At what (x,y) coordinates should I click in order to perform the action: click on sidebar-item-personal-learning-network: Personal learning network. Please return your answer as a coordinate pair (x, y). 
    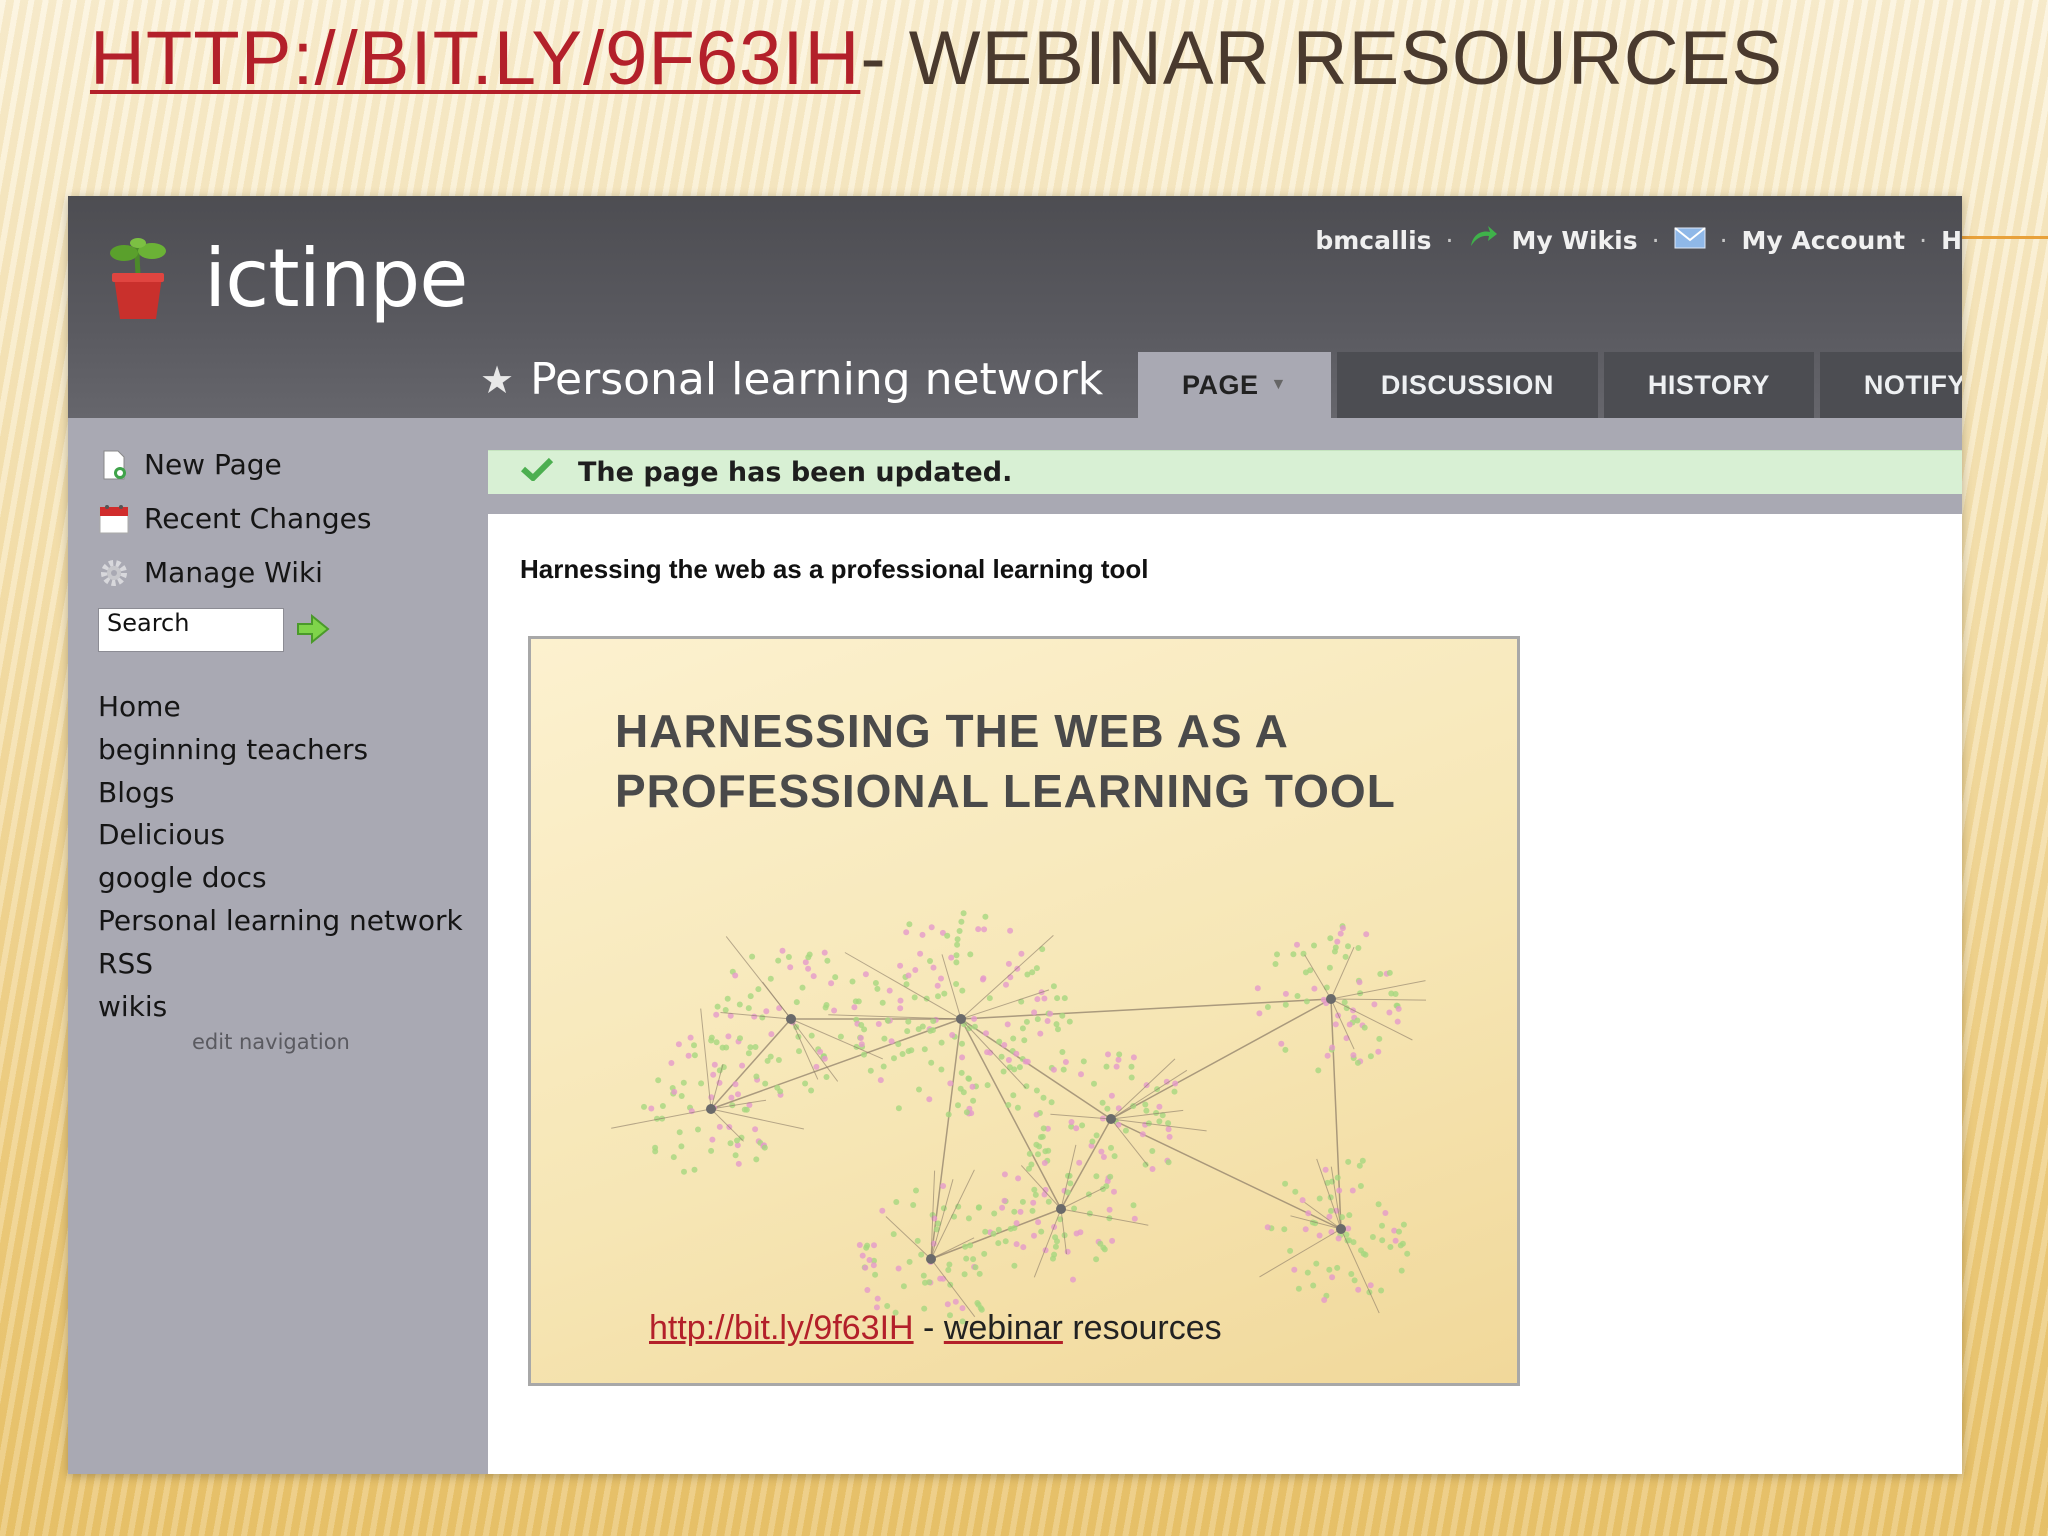
    Looking at the image, I should click on (280, 921).